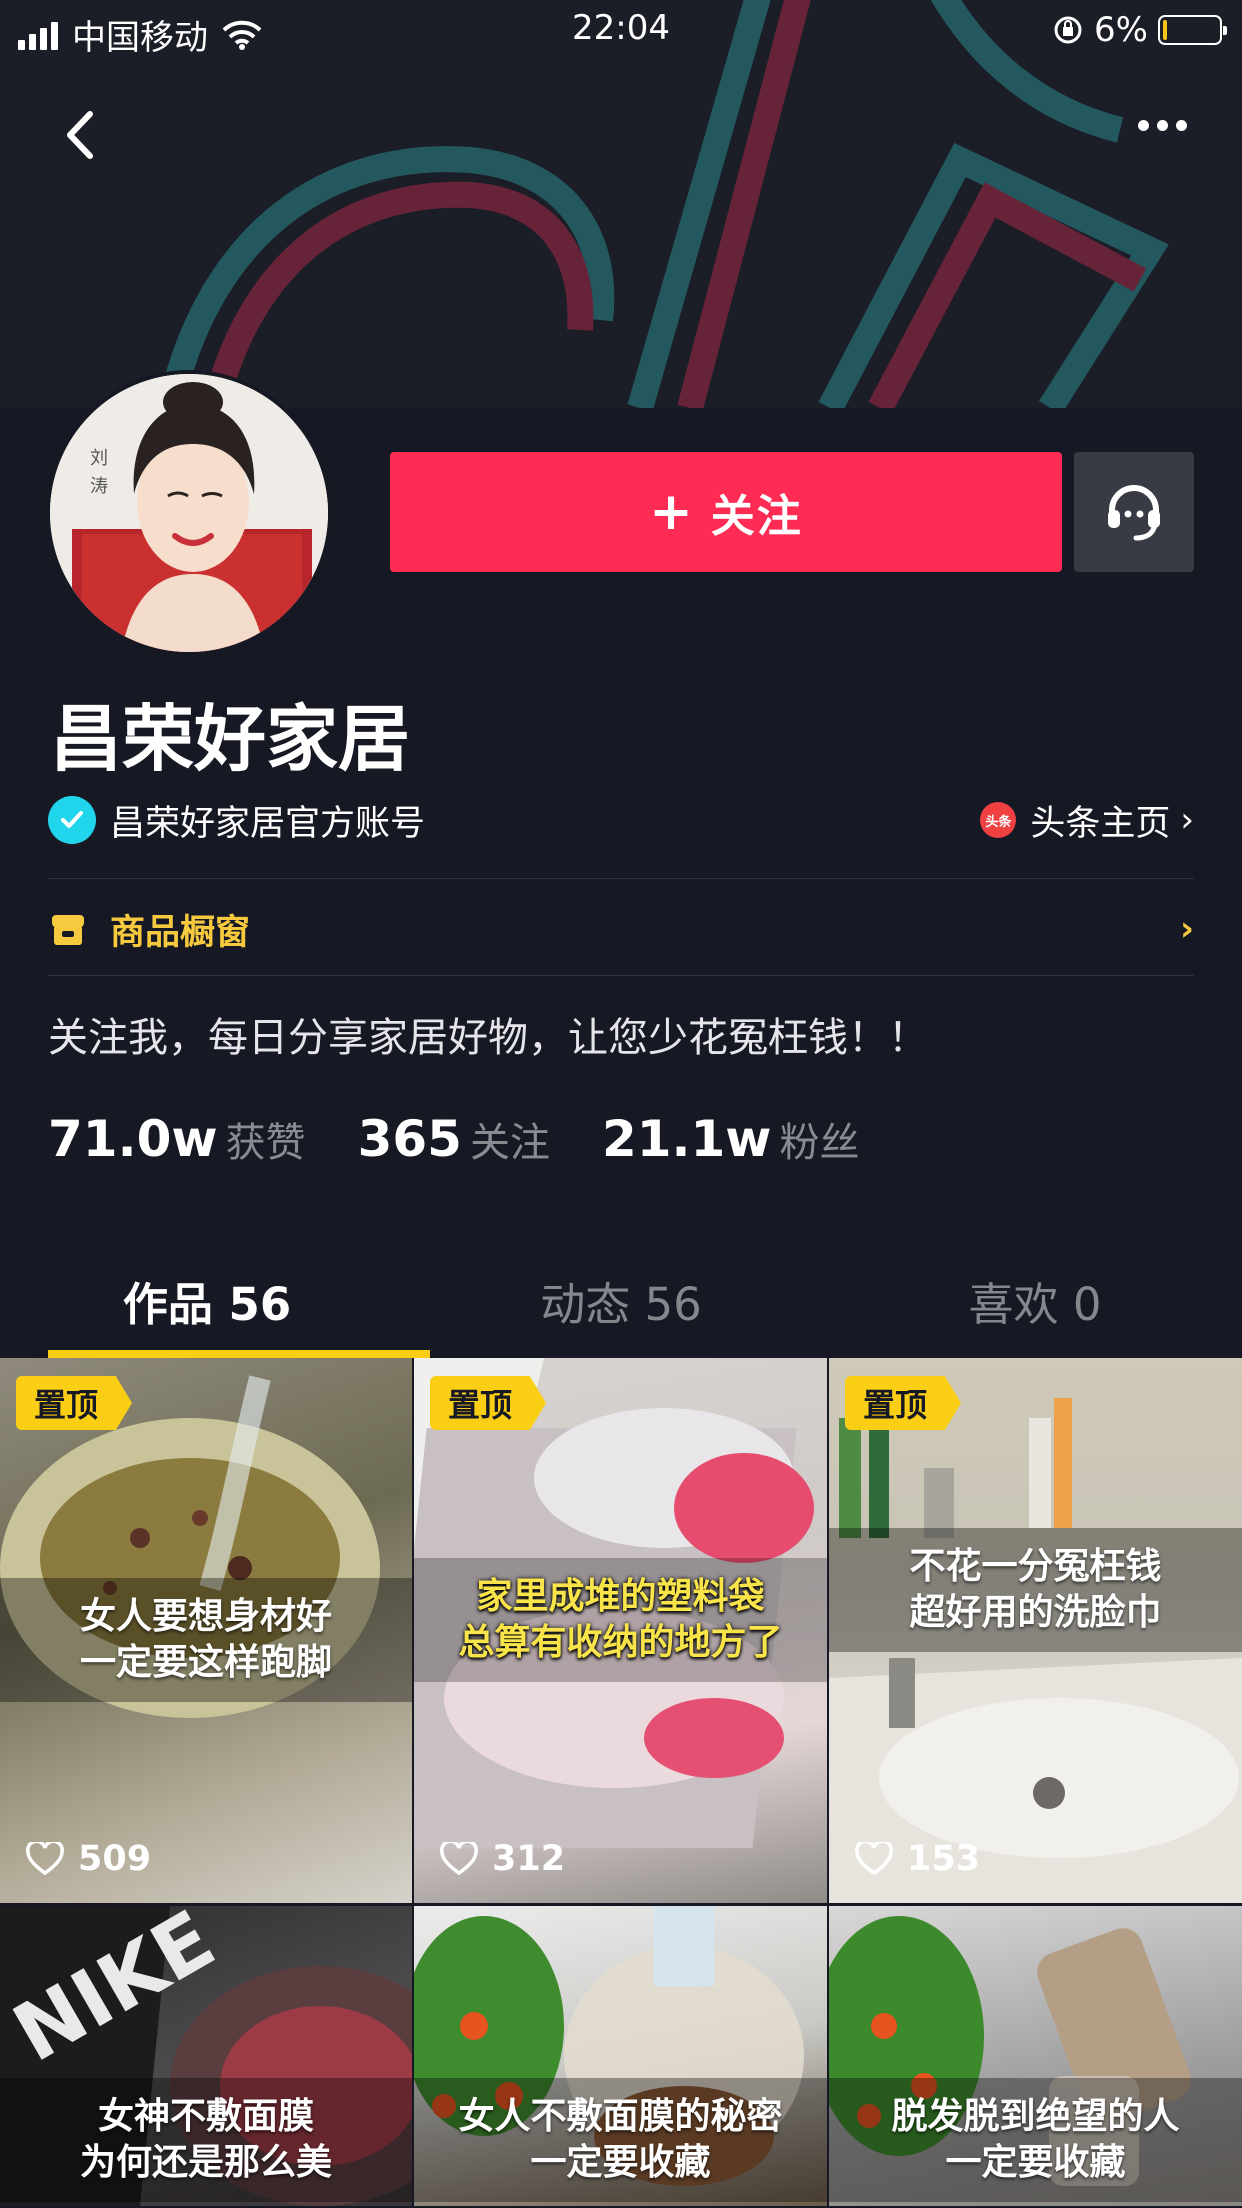 The height and width of the screenshot is (2208, 1242). I want to click on toutiao-homepage-link: 头条 头条主页 ›, so click(1087, 820).